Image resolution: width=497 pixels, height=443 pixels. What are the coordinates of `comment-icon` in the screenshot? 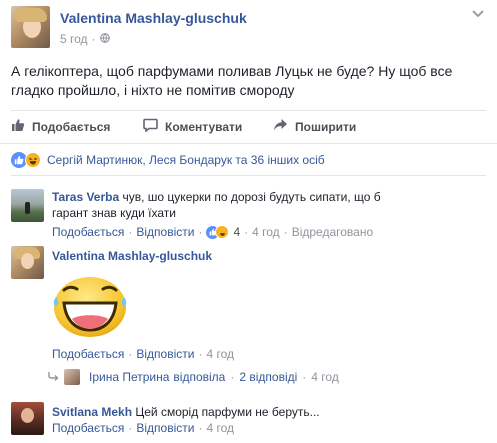 It's located at (150, 126).